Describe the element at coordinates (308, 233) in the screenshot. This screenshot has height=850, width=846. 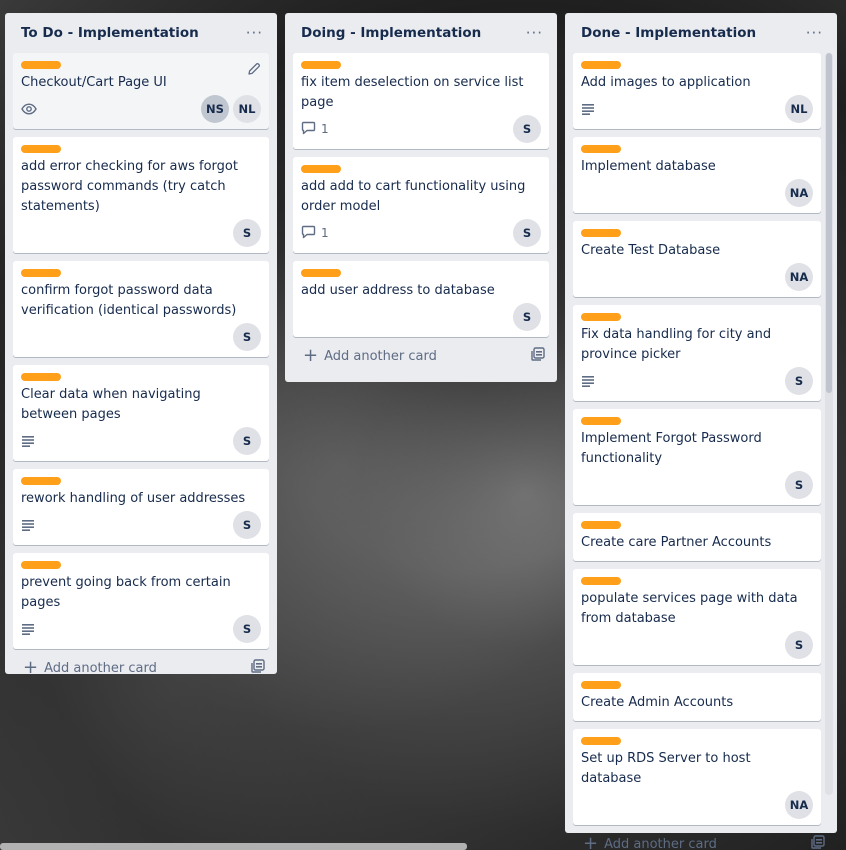
I see `comment-icon` at that location.